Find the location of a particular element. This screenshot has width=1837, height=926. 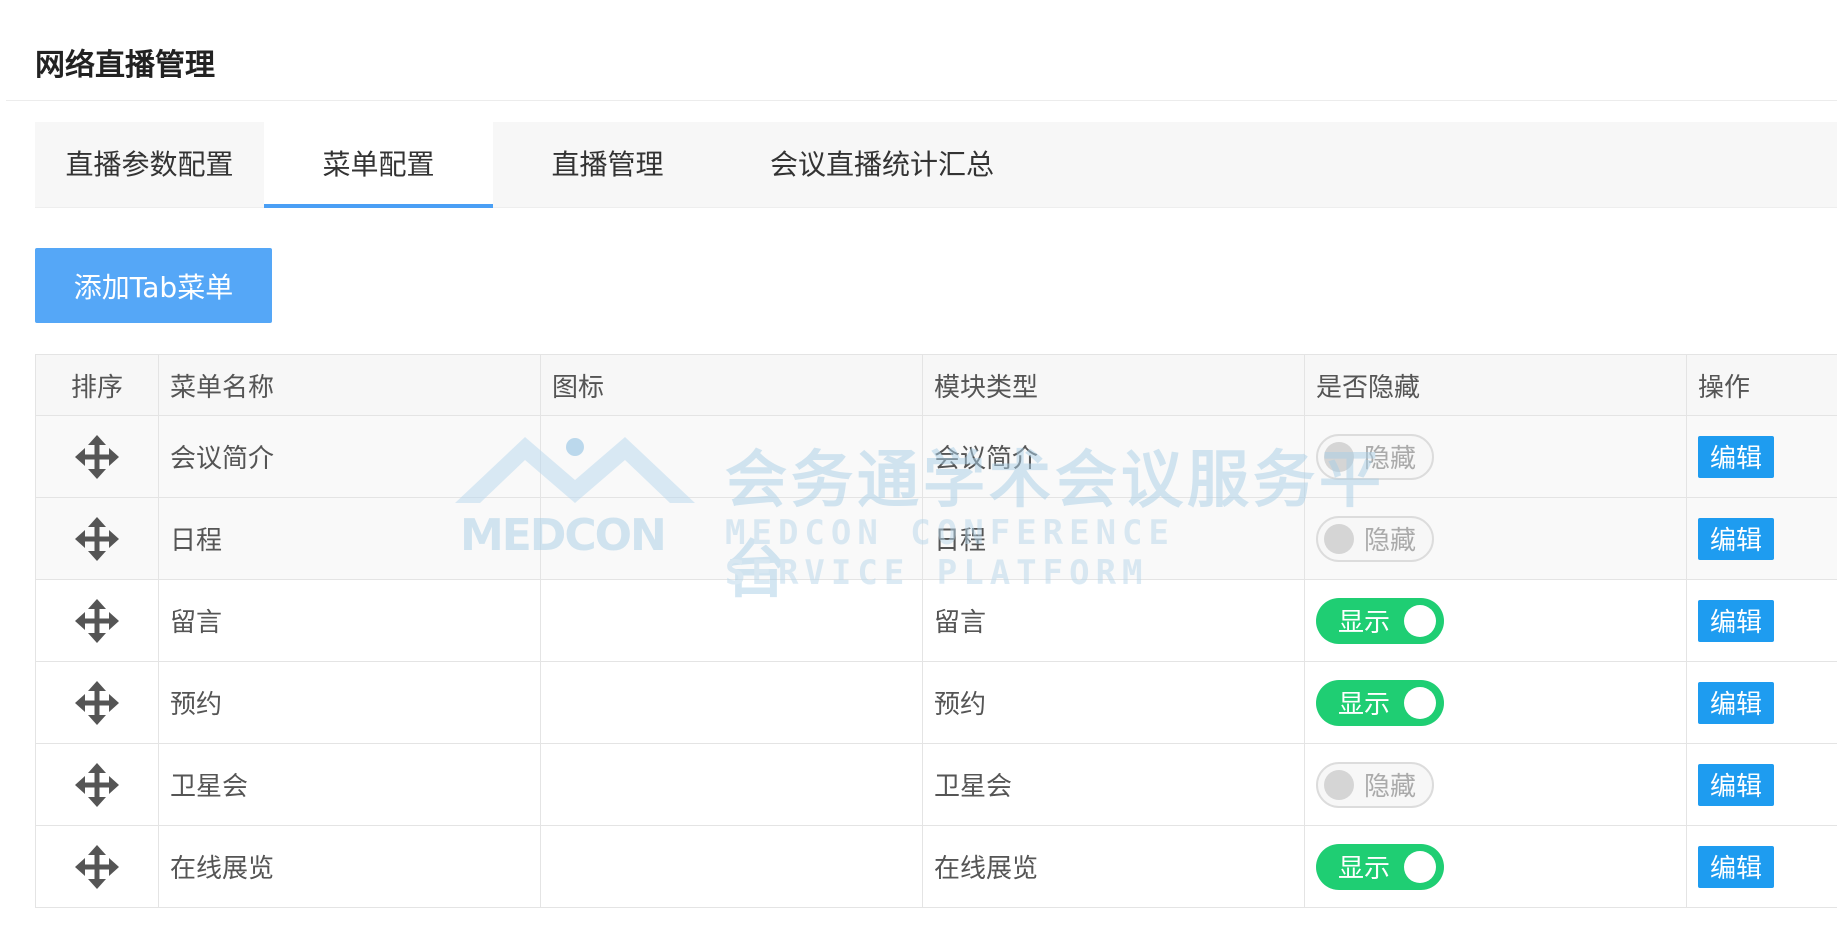

menu-name-cell: 留言 is located at coordinates (350, 620).